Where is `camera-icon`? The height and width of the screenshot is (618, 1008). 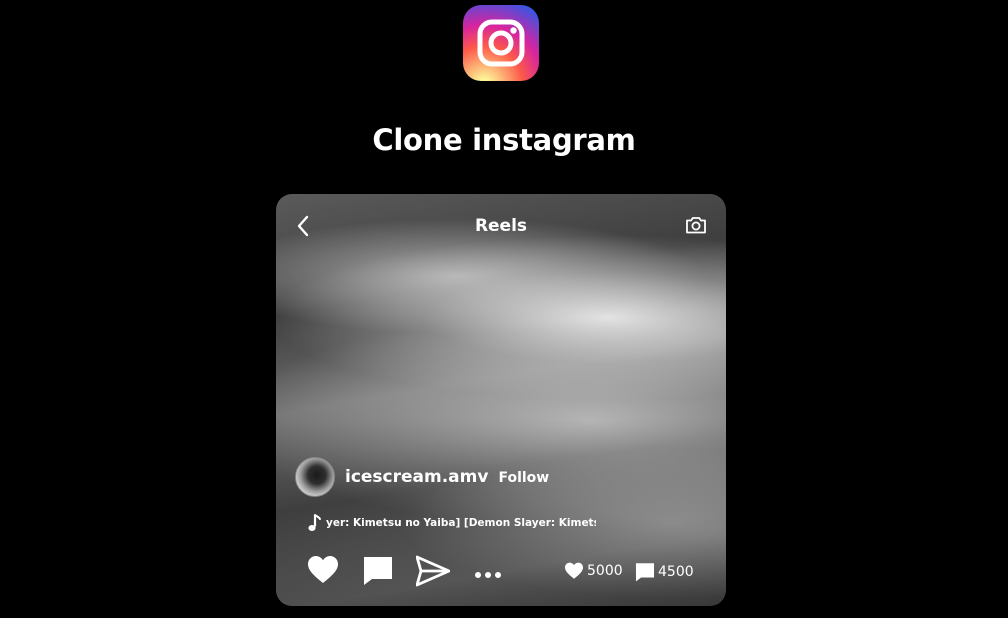 camera-icon is located at coordinates (696, 225).